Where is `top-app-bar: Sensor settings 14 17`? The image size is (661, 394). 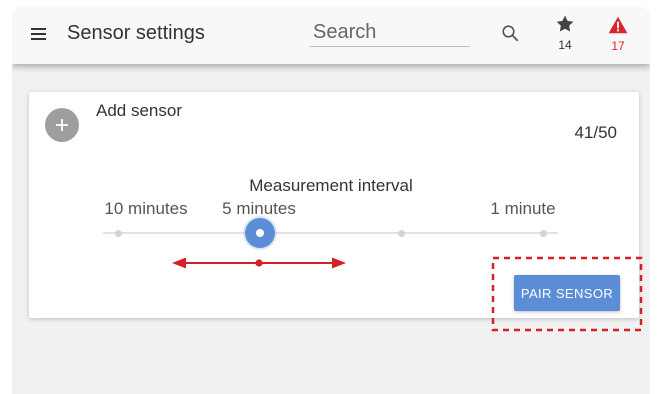
top-app-bar: Sensor settings 14 17 is located at coordinates (331, 35).